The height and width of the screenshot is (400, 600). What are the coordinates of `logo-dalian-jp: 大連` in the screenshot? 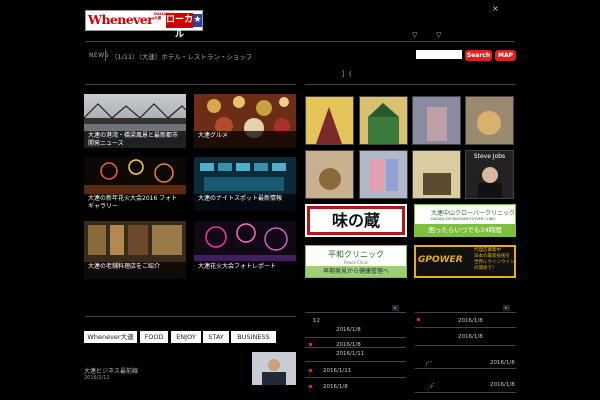 It's located at (158, 18).